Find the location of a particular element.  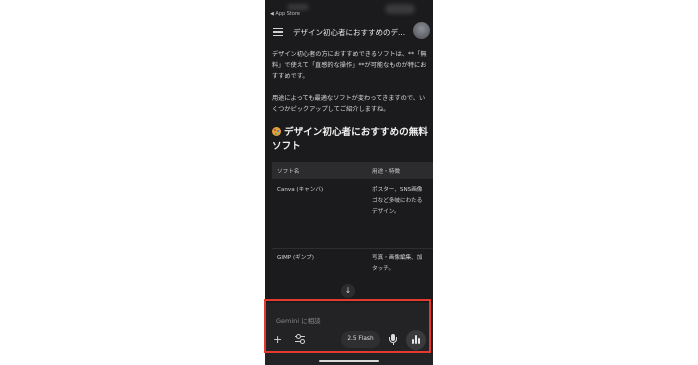

model-selector-button: 2.5 Flash is located at coordinates (360, 339).